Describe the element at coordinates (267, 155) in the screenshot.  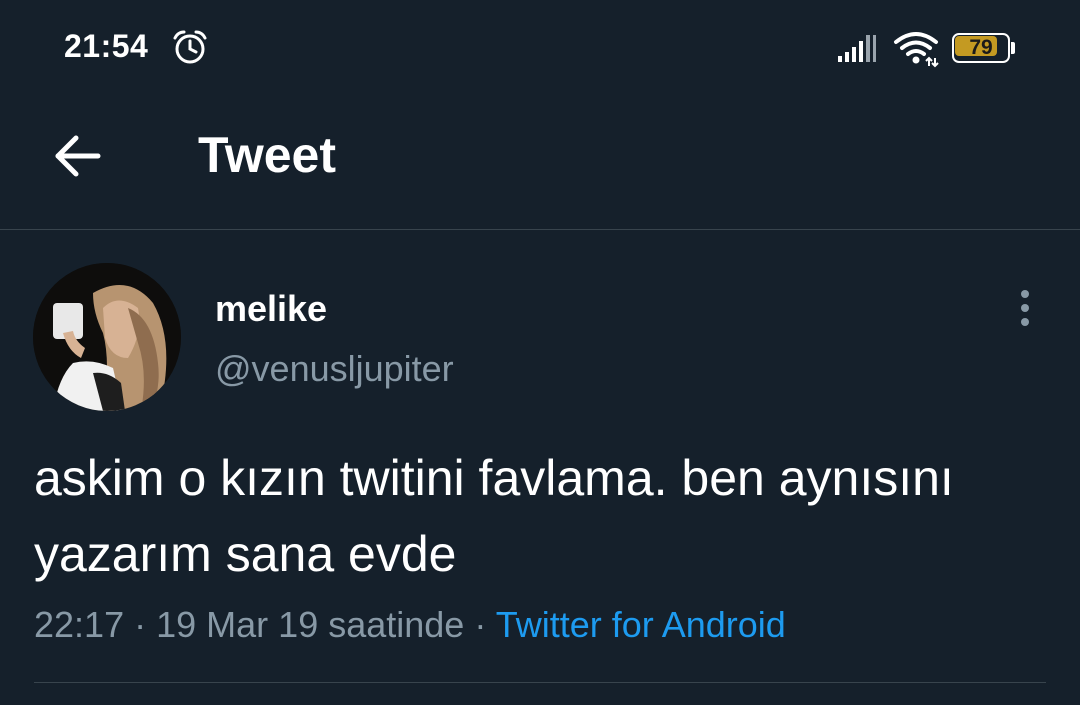
I see `page-title: Tweet` at that location.